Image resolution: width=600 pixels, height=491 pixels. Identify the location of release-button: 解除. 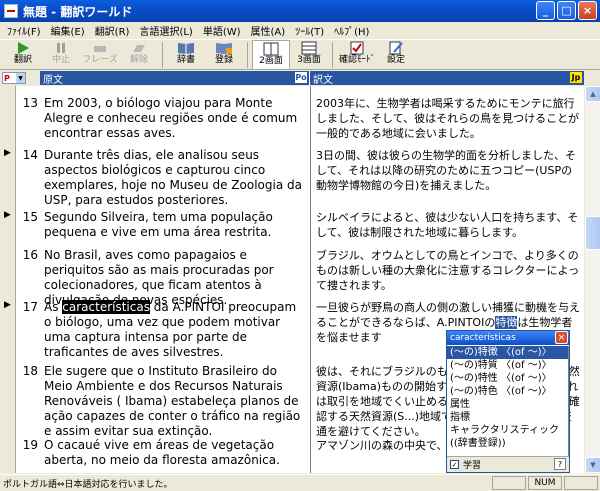
(139, 55).